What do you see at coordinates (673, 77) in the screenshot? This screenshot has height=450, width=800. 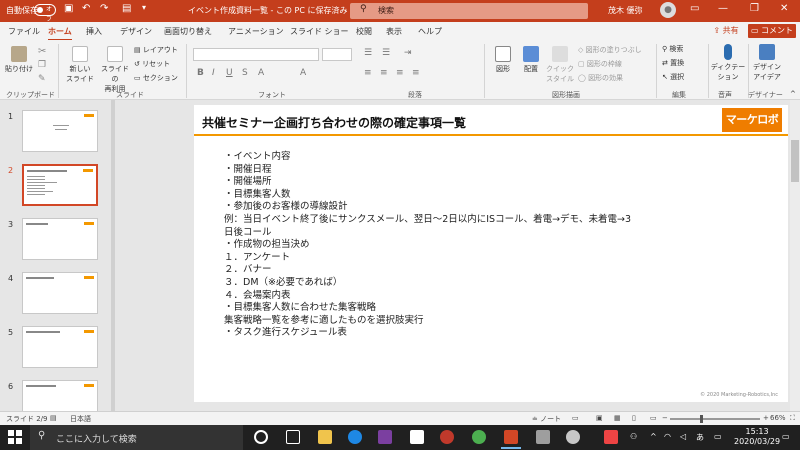 I see `select-button: ↖ 選択` at bounding box center [673, 77].